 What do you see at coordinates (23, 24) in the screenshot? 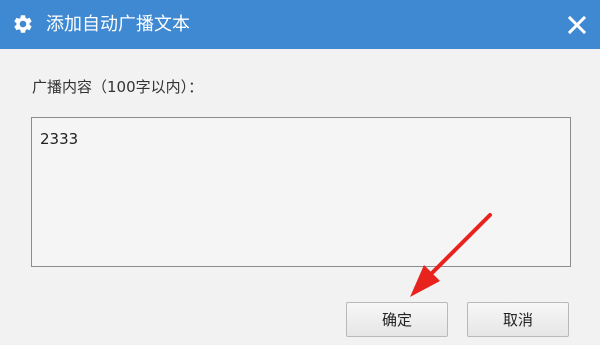
I see `gear-icon` at bounding box center [23, 24].